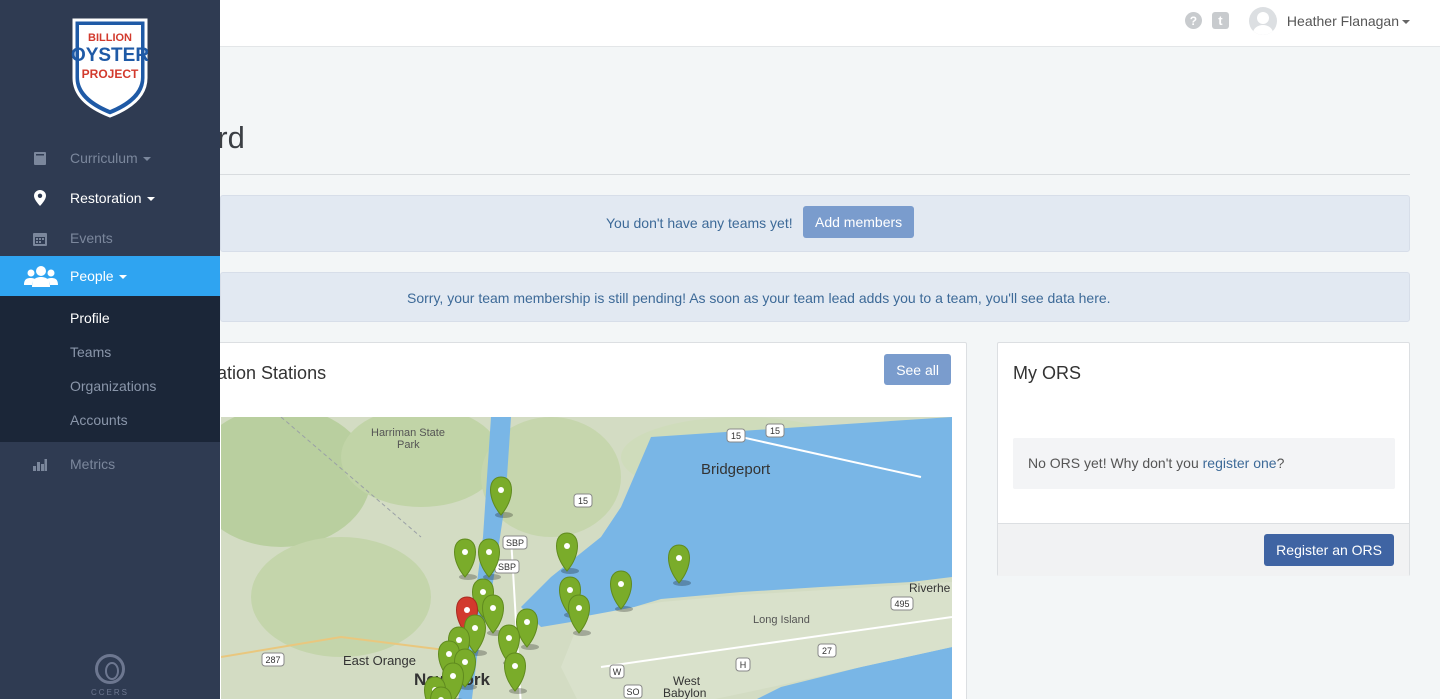  I want to click on sidebar-item-label: Events, so click(91, 238).